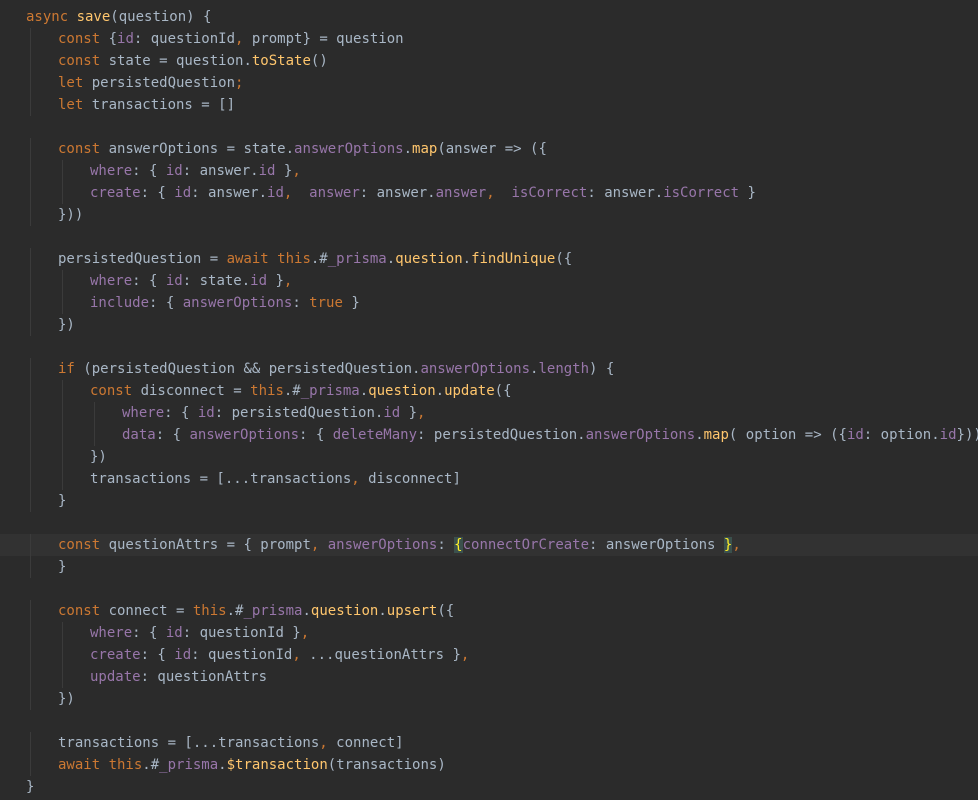  I want to click on code-token: state = question., so click(180, 61).